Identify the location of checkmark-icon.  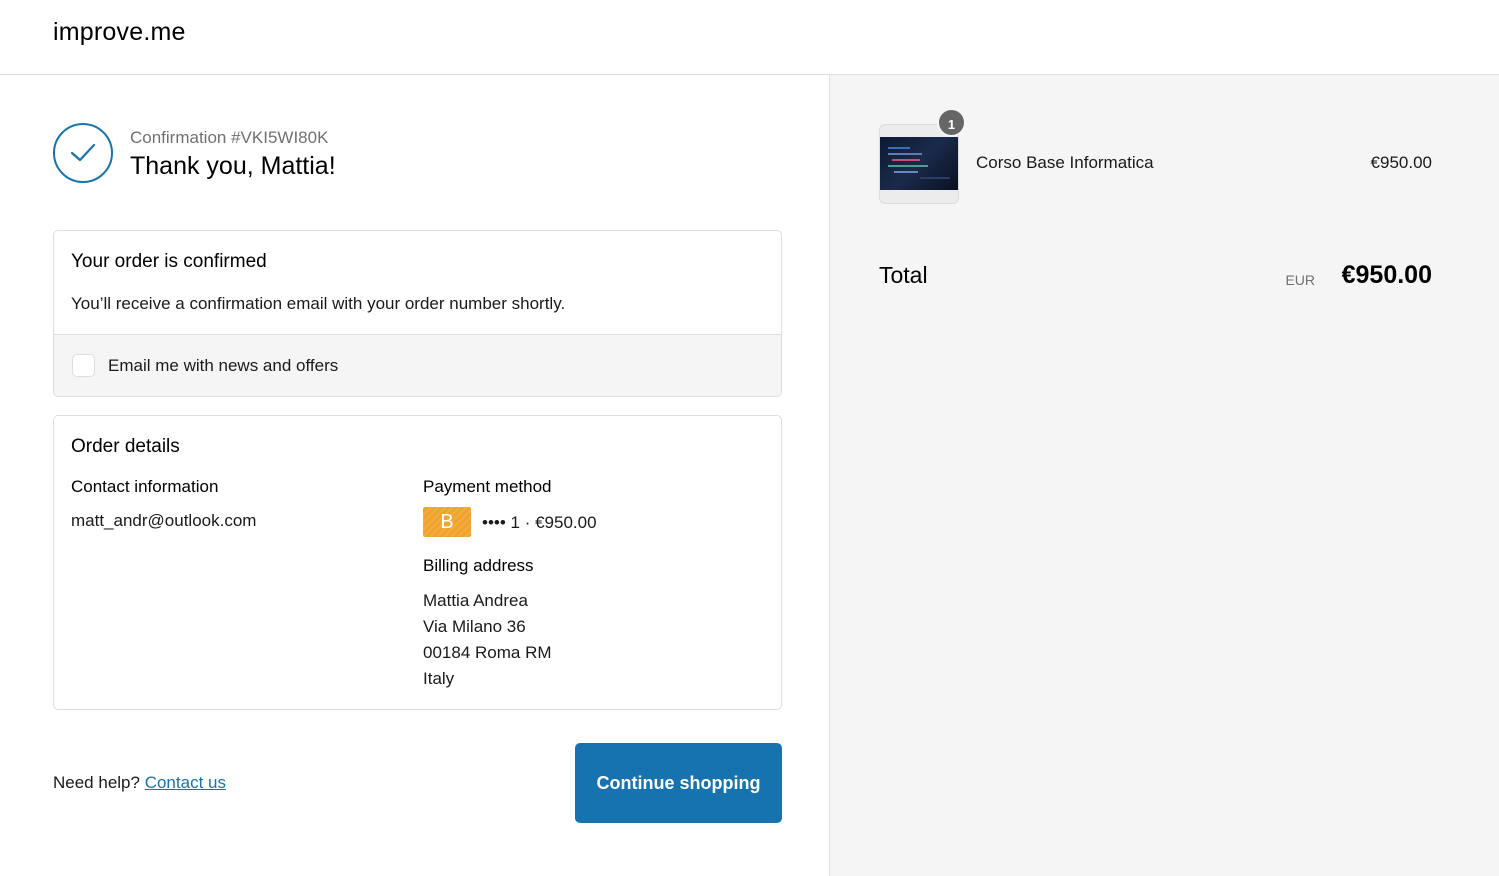
(83, 153).